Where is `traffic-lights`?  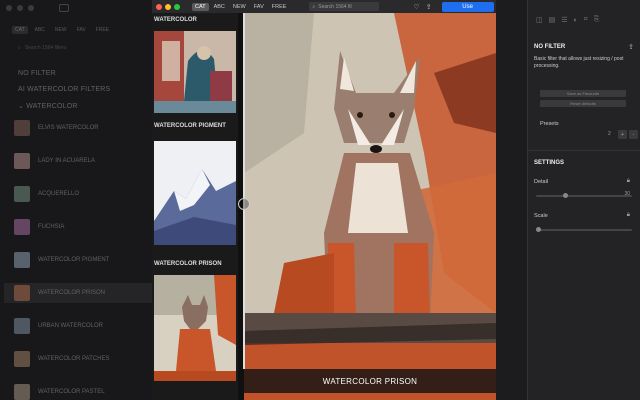
traffic-lights is located at coordinates (168, 6).